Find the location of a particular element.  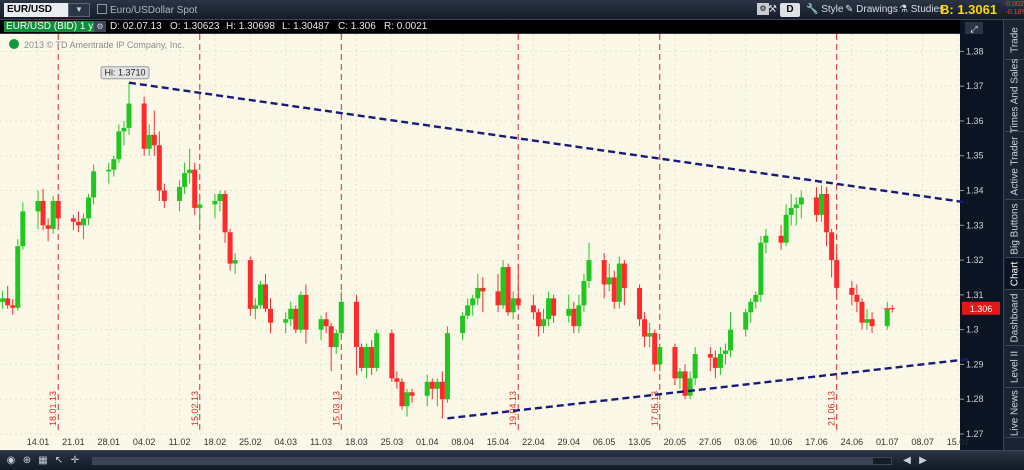

tab-label: Level II is located at coordinates (1014, 366).